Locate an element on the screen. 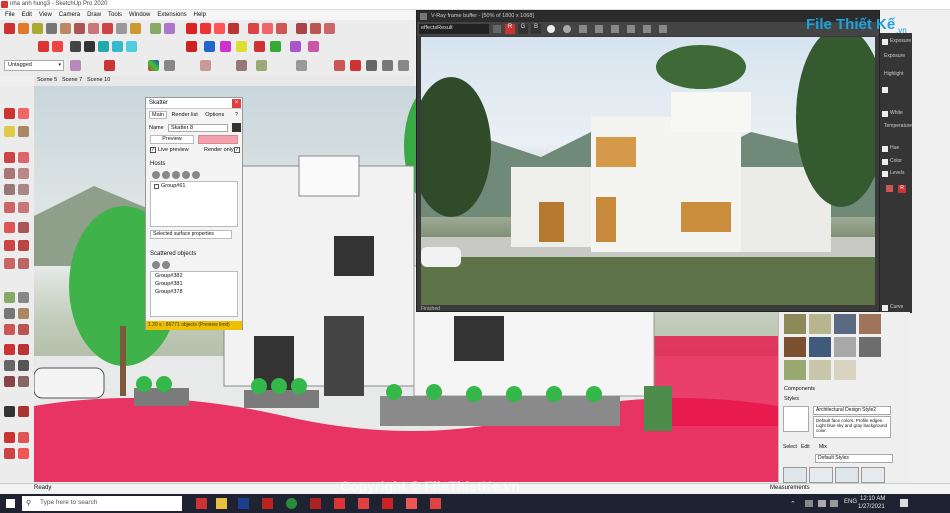 Image resolution: width=950 pixels, height=513 pixels. arc2-icon is located at coordinates (23, 207).